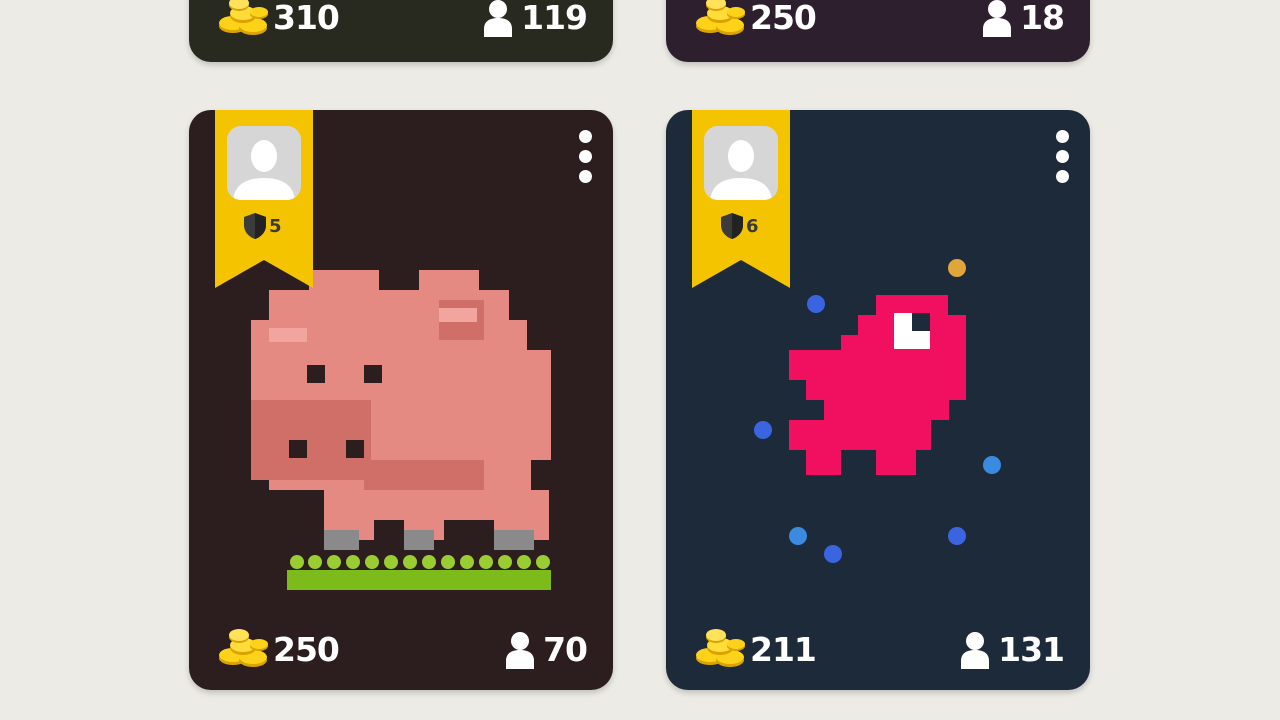  What do you see at coordinates (554, 18) in the screenshot?
I see `players-value: 119` at bounding box center [554, 18].